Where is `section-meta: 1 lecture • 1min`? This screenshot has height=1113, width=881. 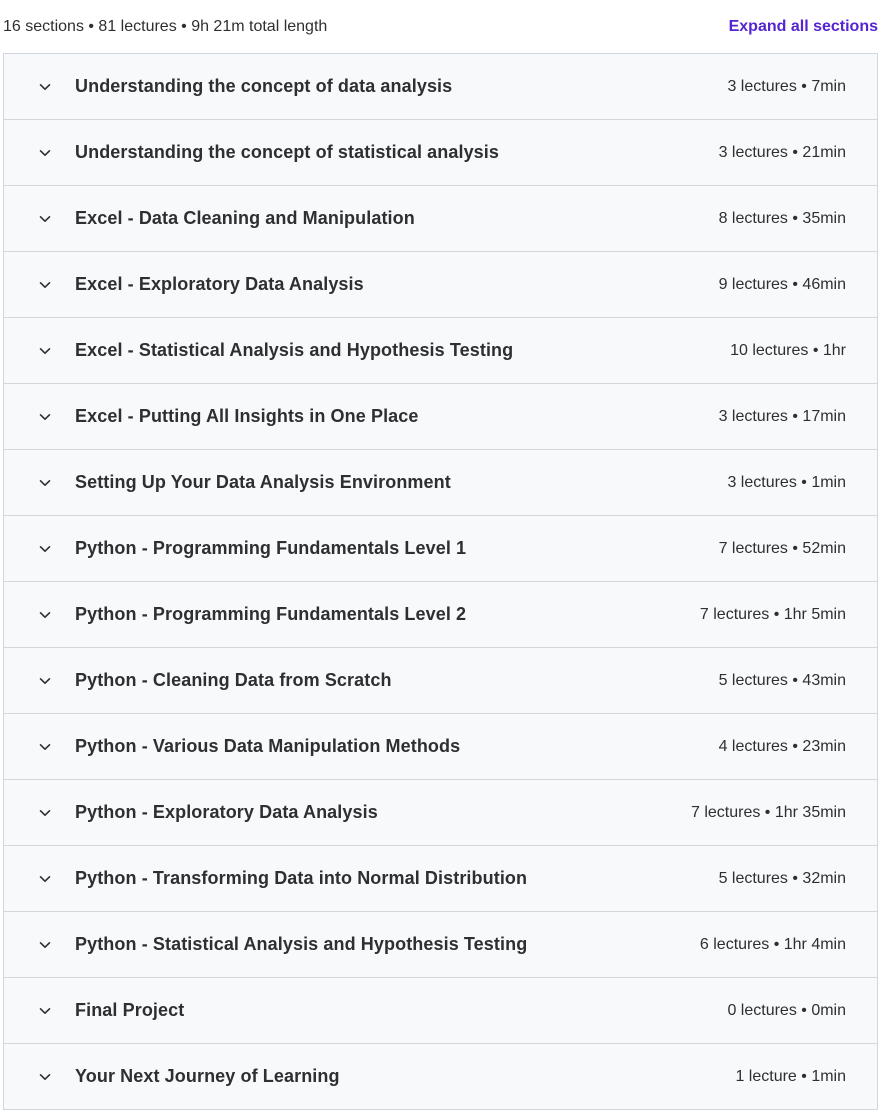 section-meta: 1 lecture • 1min is located at coordinates (790, 1076).